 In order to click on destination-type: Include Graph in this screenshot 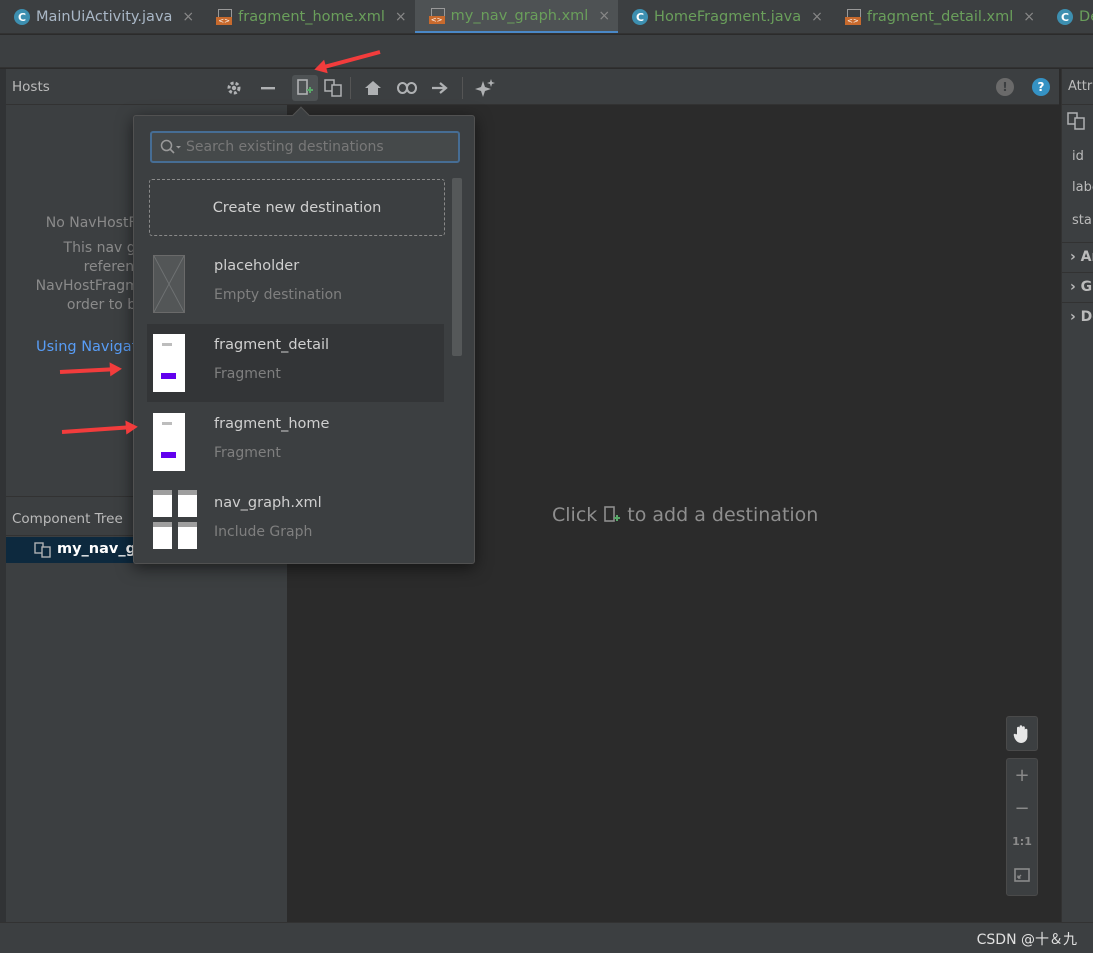, I will do `click(263, 532)`.